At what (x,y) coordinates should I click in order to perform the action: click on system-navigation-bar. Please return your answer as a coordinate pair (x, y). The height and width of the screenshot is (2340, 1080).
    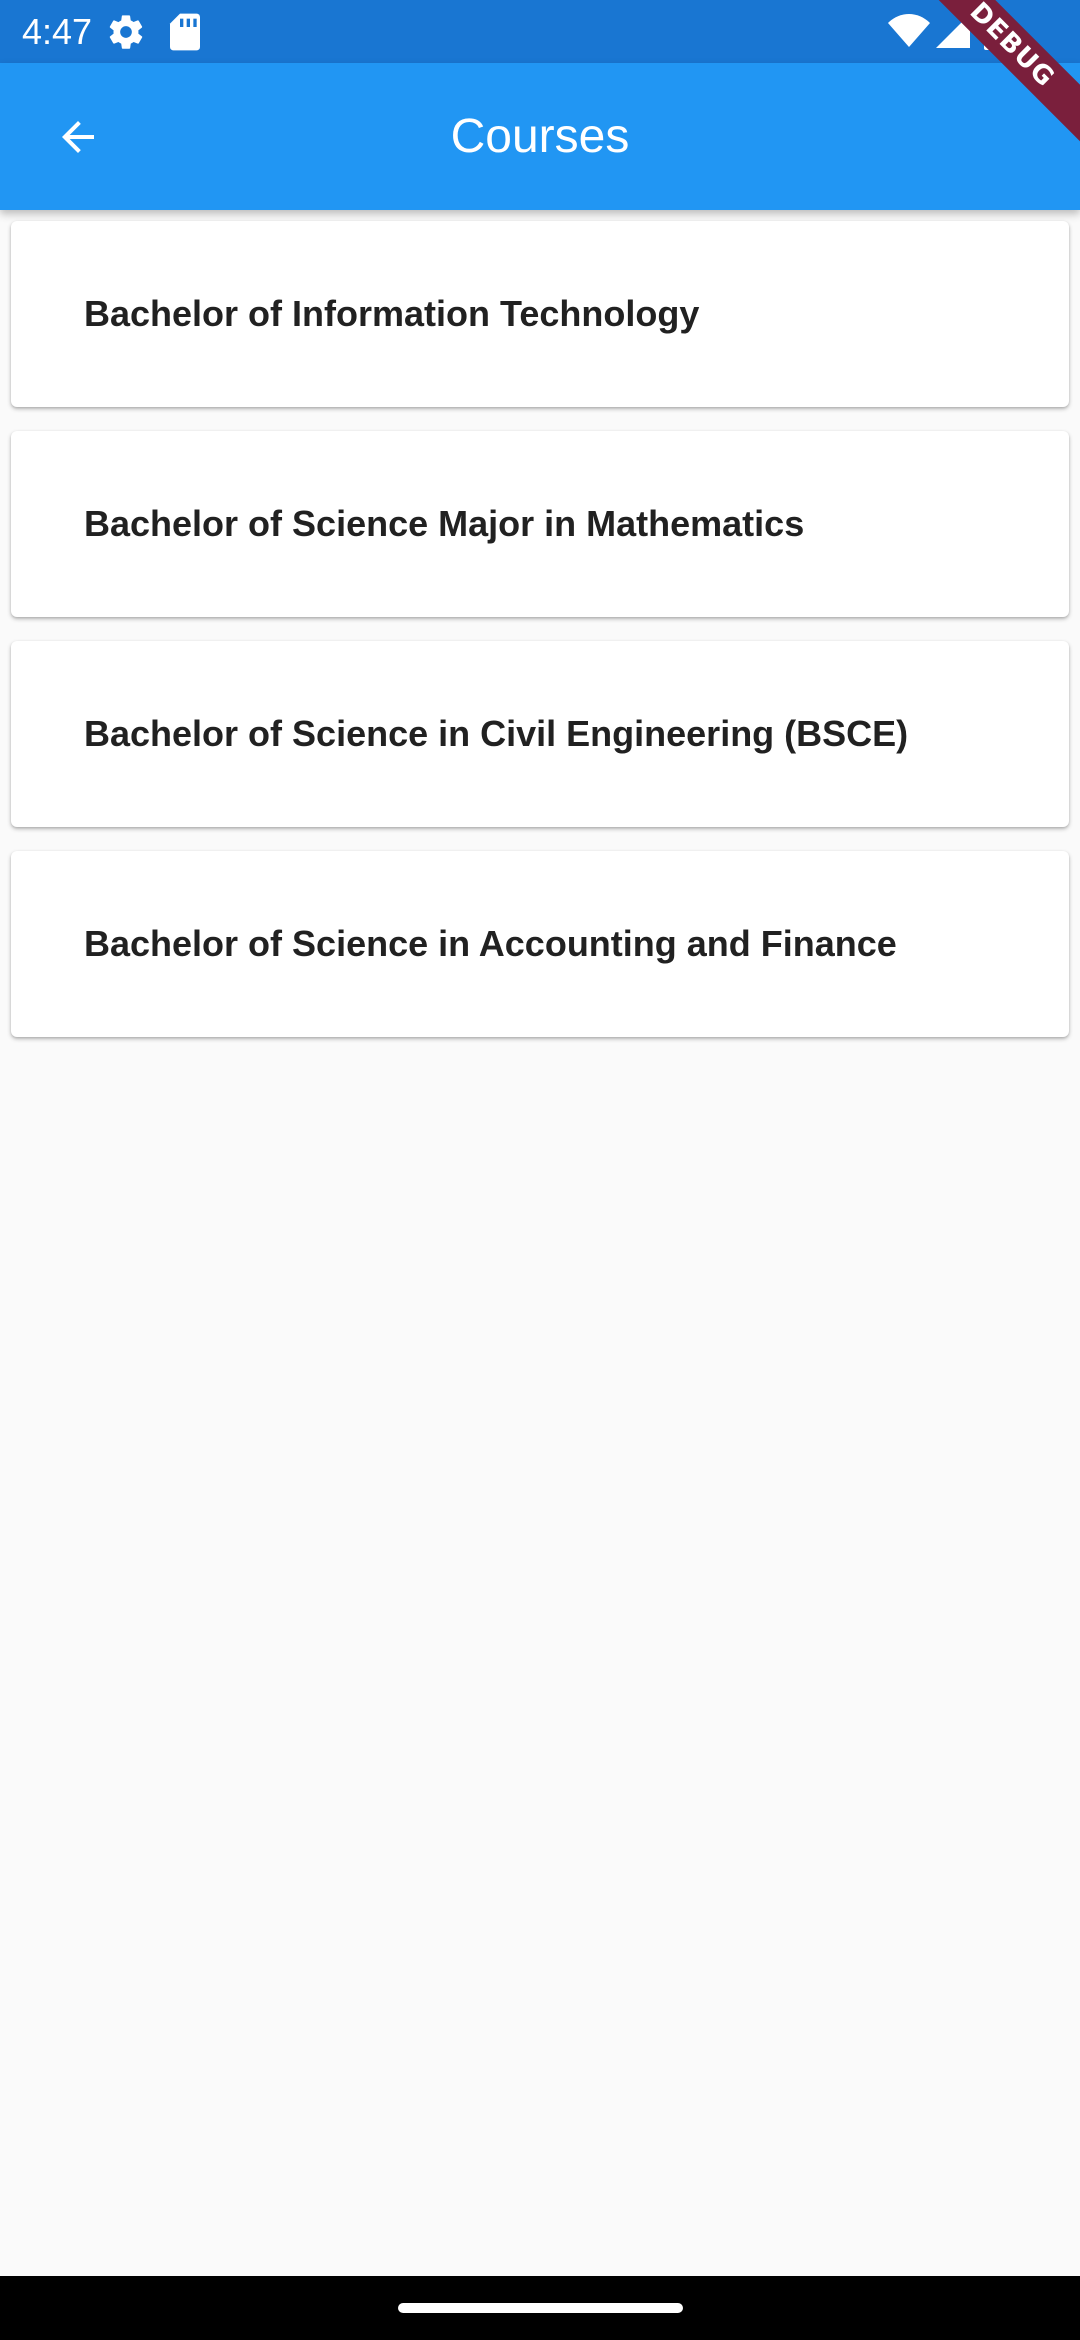
    Looking at the image, I should click on (540, 2308).